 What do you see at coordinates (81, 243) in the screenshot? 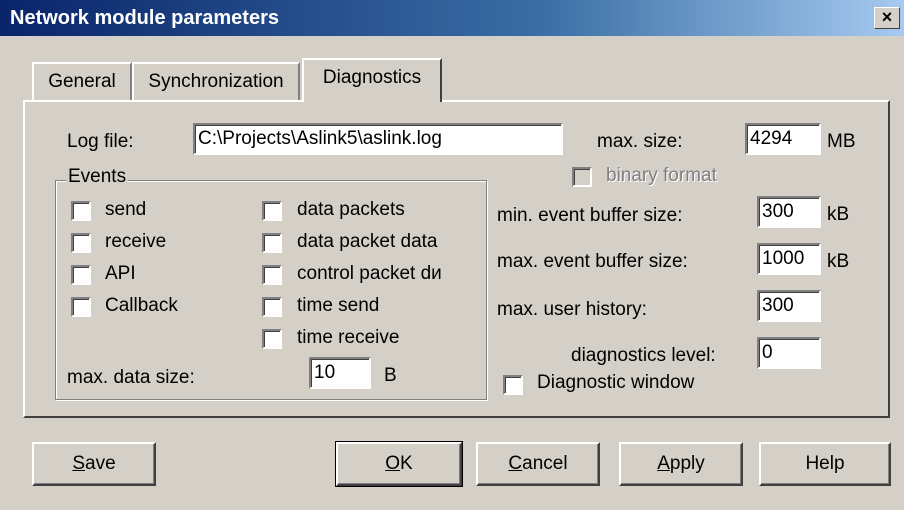
I see `receive-checkbox` at bounding box center [81, 243].